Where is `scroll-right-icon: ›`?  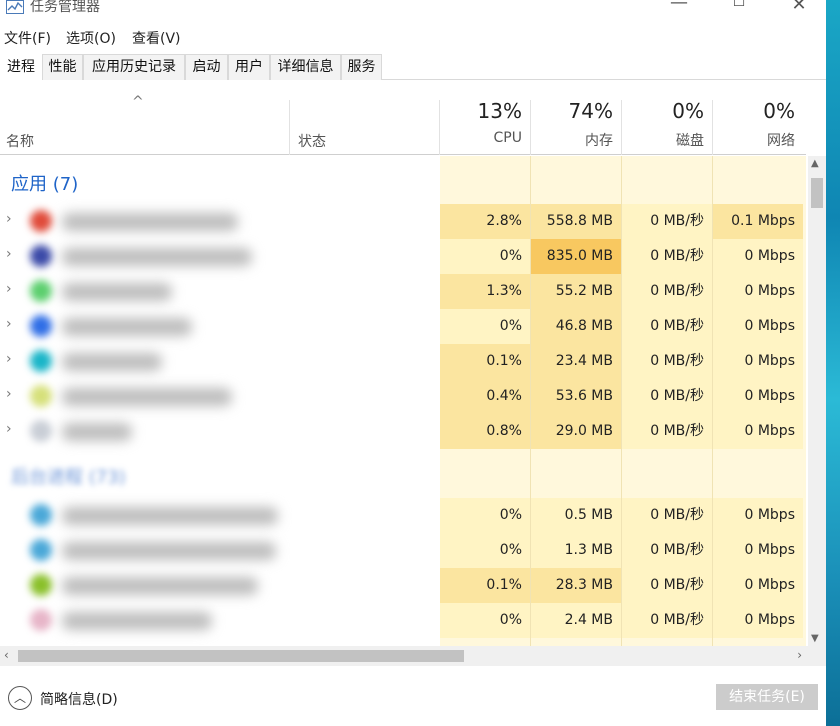
scroll-right-icon: › is located at coordinates (799, 655).